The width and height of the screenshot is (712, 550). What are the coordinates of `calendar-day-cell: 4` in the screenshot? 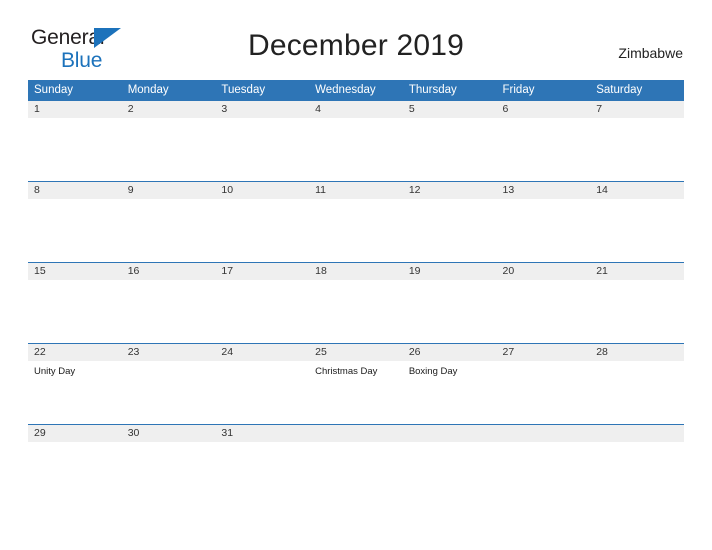 It's located at (356, 141).